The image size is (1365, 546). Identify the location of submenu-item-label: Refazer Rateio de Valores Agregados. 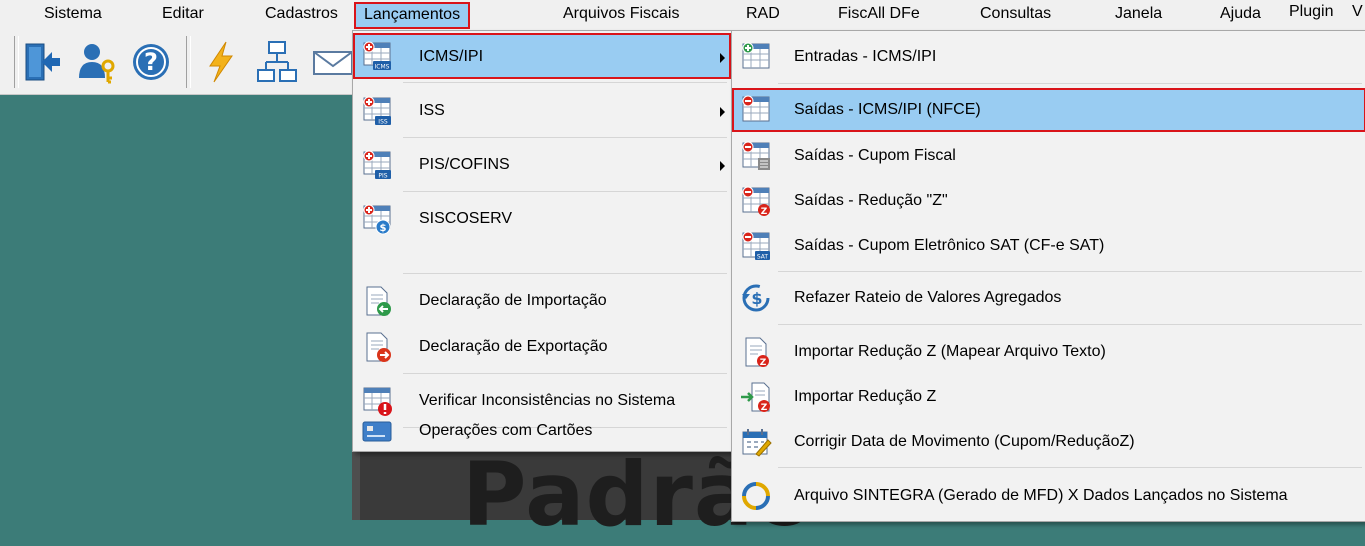
(928, 297).